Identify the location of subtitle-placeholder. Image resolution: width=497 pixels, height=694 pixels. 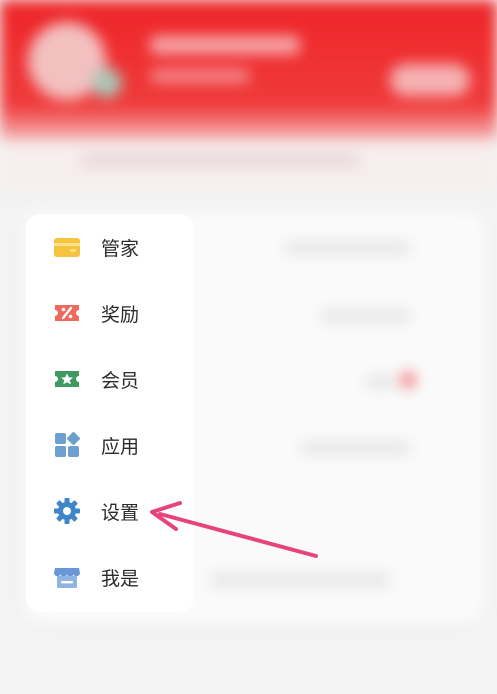
(200, 76).